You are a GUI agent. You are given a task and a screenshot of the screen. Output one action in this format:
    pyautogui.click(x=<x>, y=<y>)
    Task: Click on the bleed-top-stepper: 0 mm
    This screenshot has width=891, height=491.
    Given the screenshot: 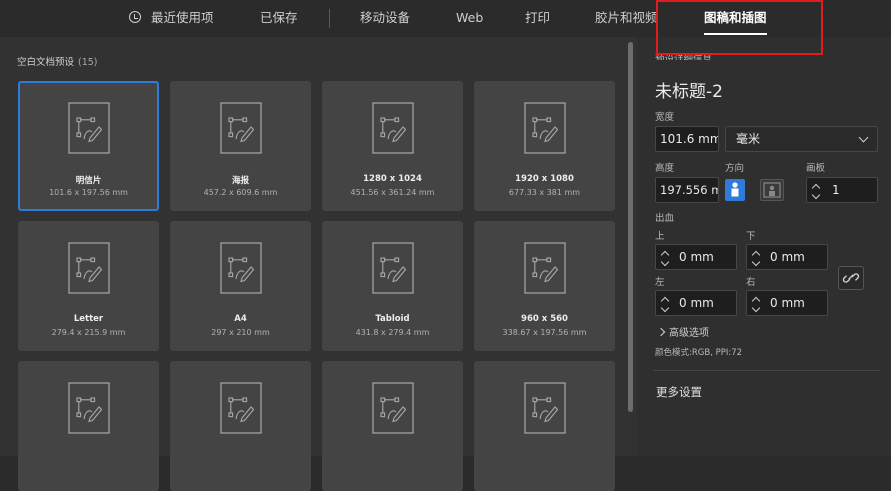 What is the action you would take?
    pyautogui.click(x=696, y=257)
    